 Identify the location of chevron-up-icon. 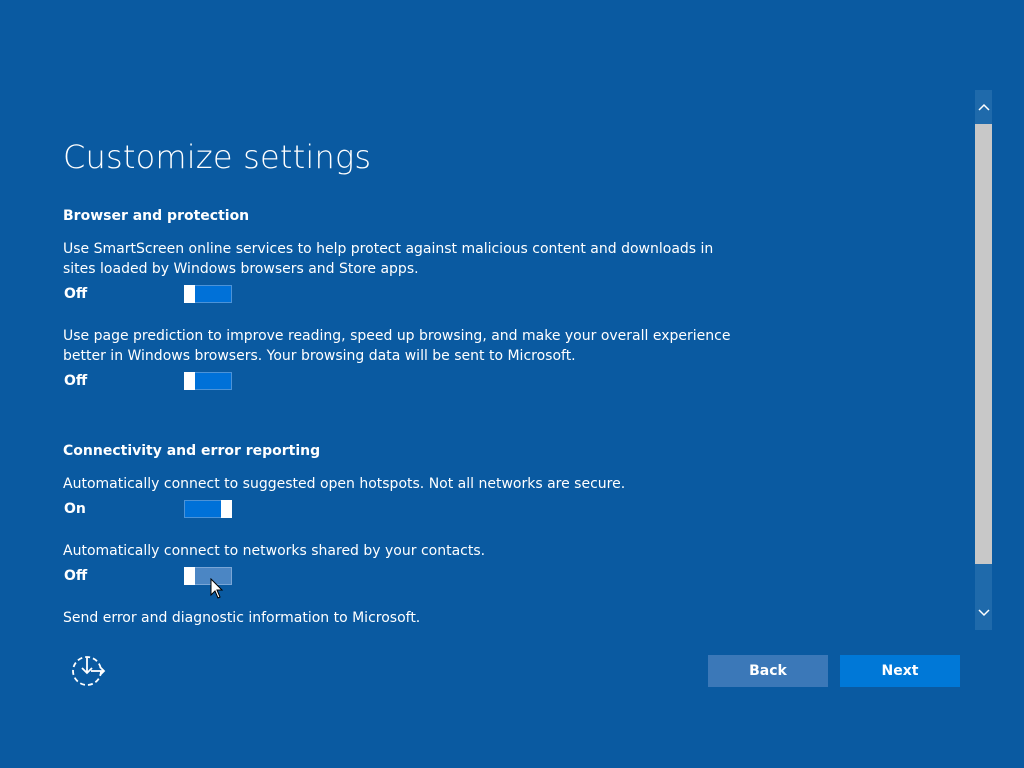
(983, 107).